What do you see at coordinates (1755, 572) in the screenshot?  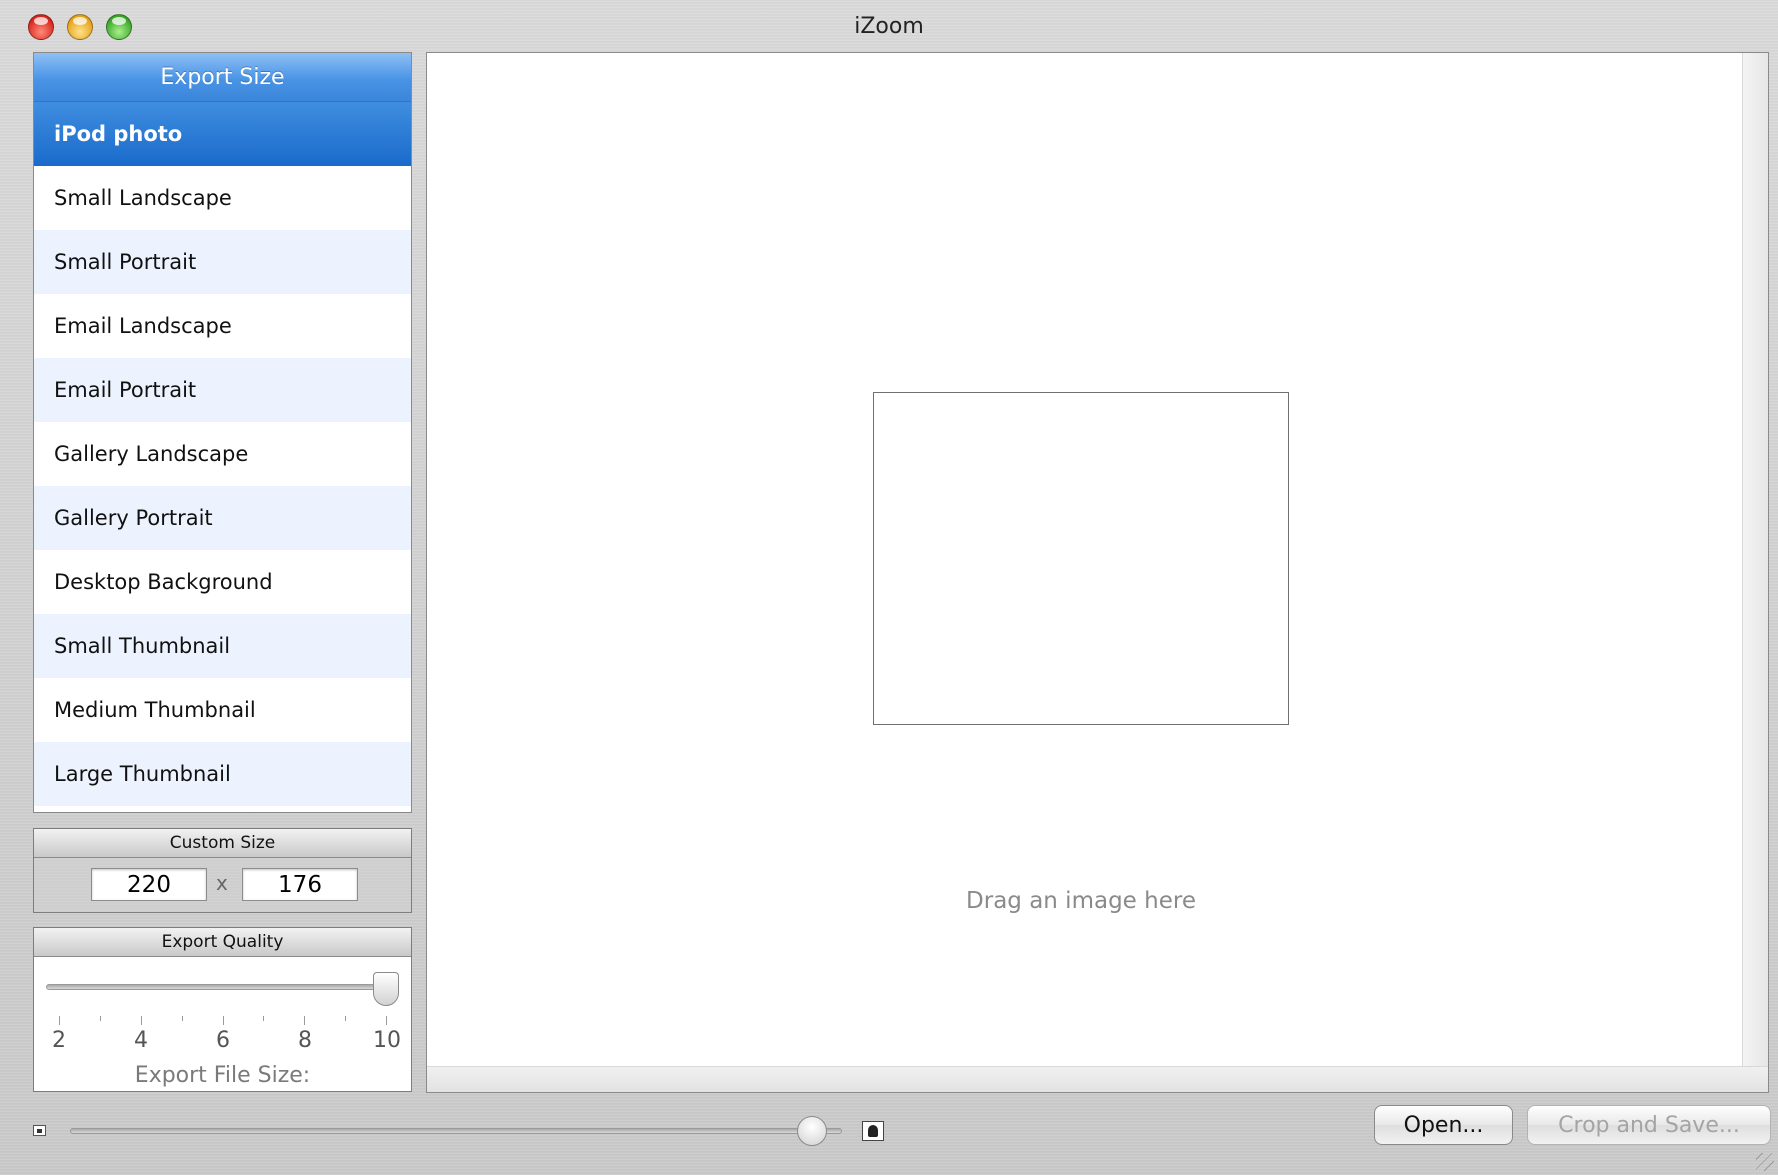 I see `vertical-scrollbar` at bounding box center [1755, 572].